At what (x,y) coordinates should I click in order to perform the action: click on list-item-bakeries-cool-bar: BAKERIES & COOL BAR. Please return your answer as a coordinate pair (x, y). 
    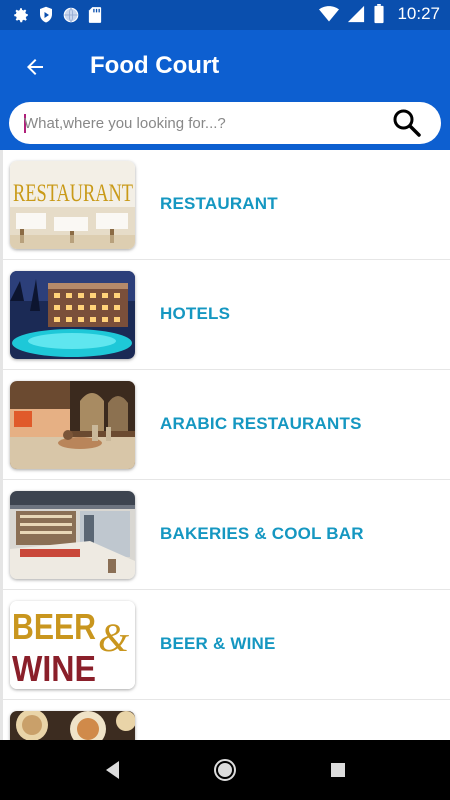
    Looking at the image, I should click on (226, 535).